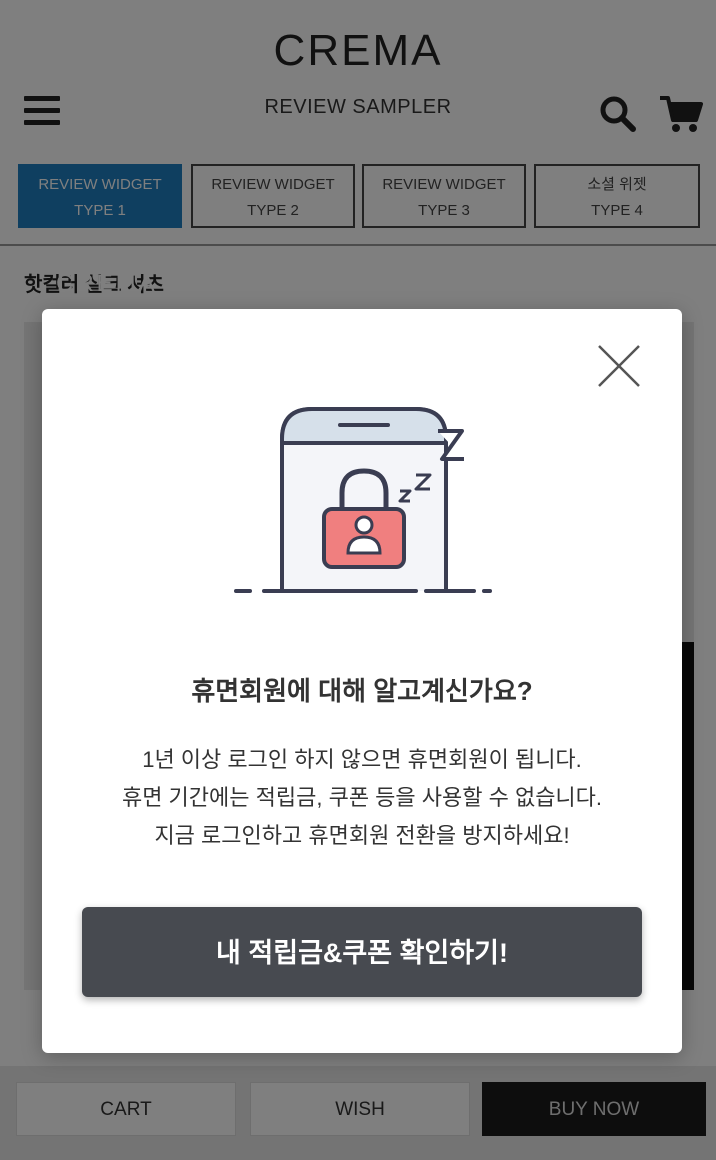  I want to click on modal-title: 휴면회원에 대해 알고계신가요?, so click(362, 691).